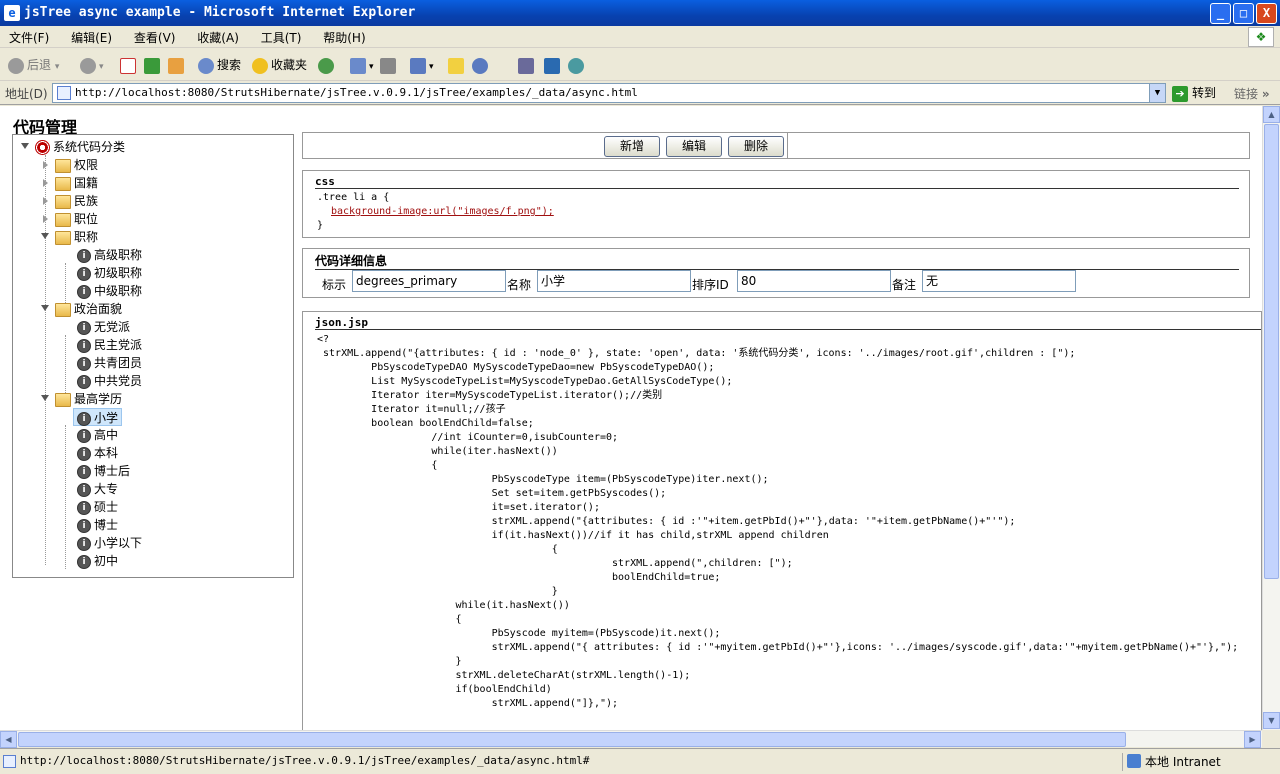  Describe the element at coordinates (614, 281) in the screenshot. I see `name-field: 小学` at that location.